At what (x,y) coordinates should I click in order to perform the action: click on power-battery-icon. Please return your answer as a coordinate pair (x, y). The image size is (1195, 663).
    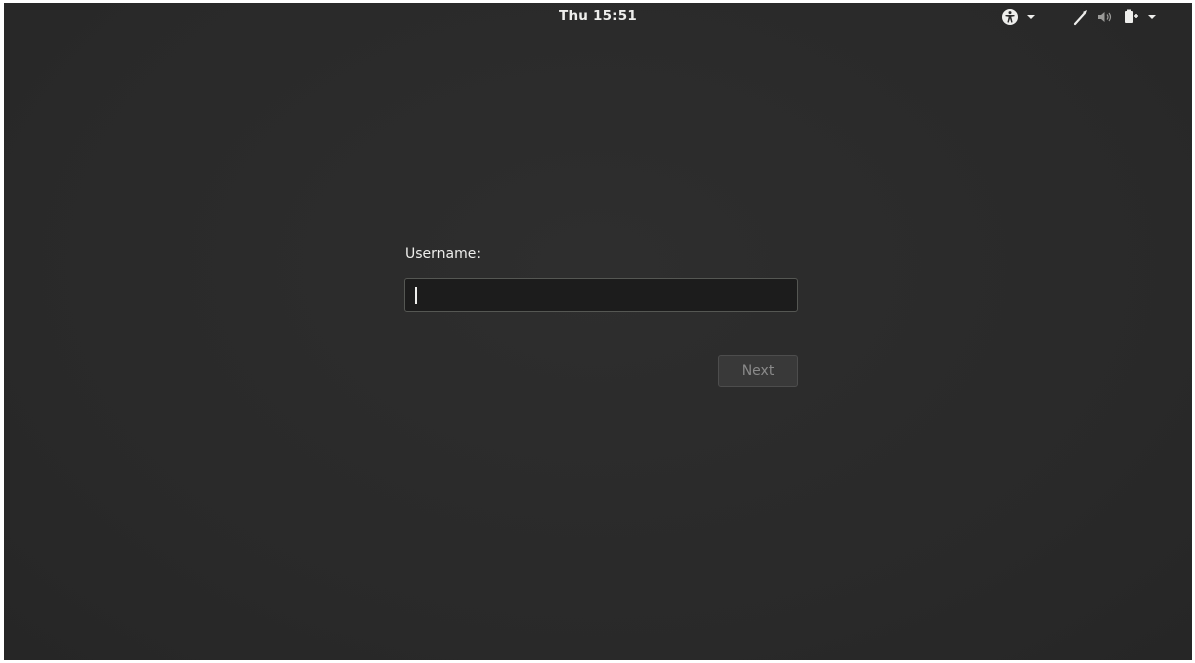
    Looking at the image, I should click on (1131, 17).